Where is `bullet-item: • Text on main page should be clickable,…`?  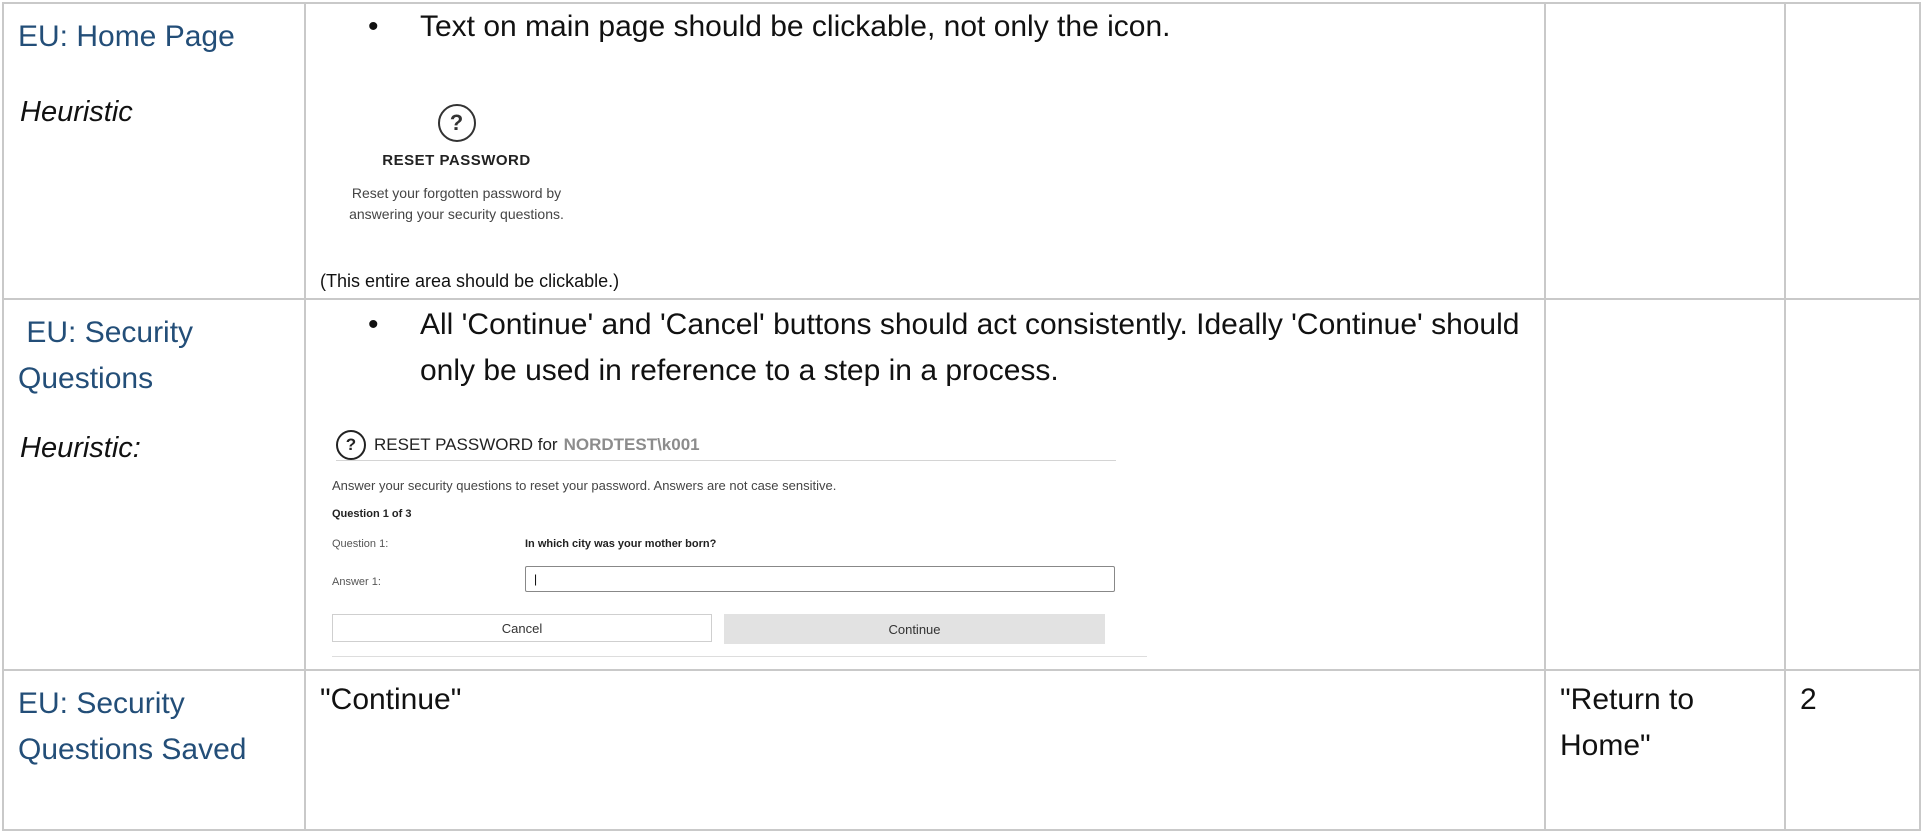 bullet-item: • Text on main page should be clickable,… is located at coordinates (925, 27).